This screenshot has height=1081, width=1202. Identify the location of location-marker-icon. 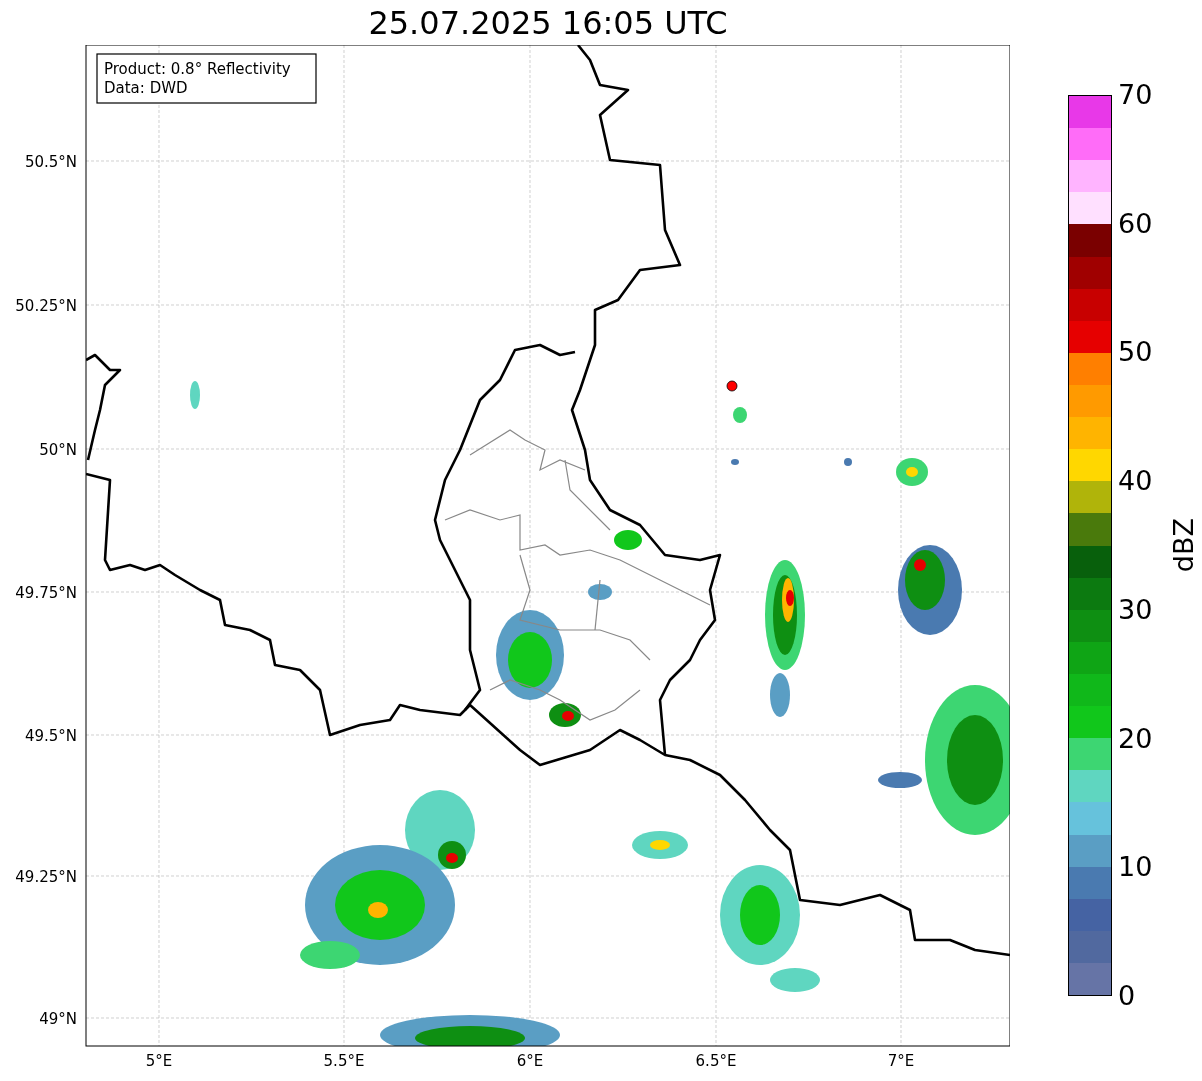
(732, 386).